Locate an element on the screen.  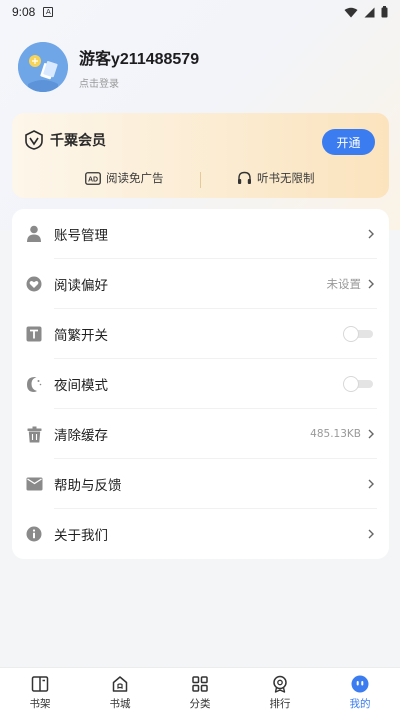
menu-item-night-mode: 夜间模式 is located at coordinates (200, 384).